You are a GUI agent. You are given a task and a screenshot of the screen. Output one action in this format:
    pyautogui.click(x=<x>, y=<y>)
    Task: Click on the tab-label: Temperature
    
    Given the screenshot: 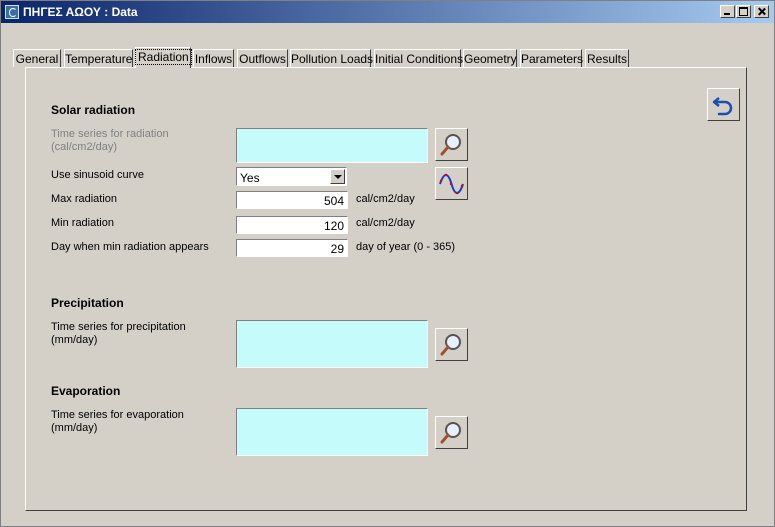 What is the action you would take?
    pyautogui.click(x=99, y=59)
    